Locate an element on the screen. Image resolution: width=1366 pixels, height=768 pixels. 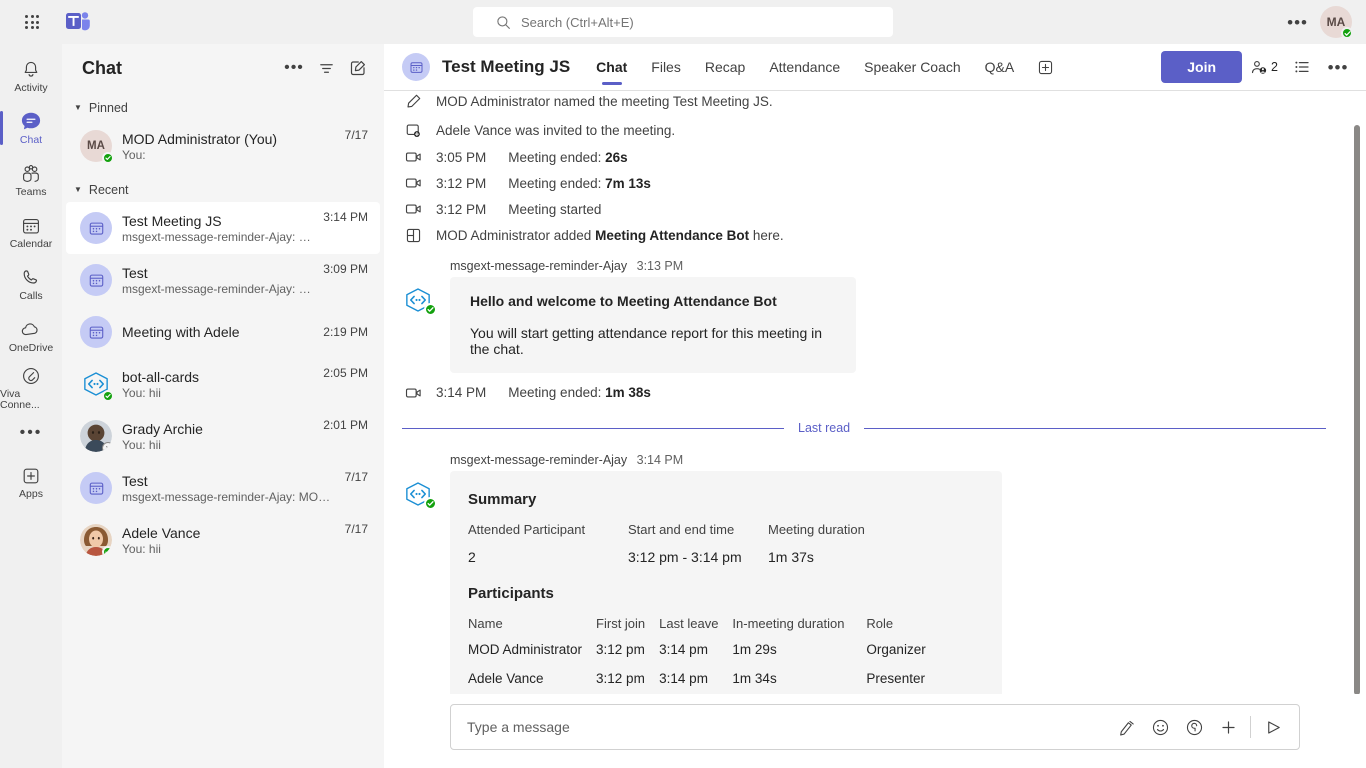
people-icon is located at coordinates (1259, 67).